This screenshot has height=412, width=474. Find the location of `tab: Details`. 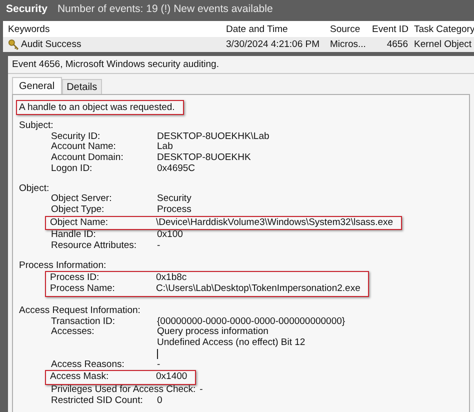

tab: Details is located at coordinates (82, 86).